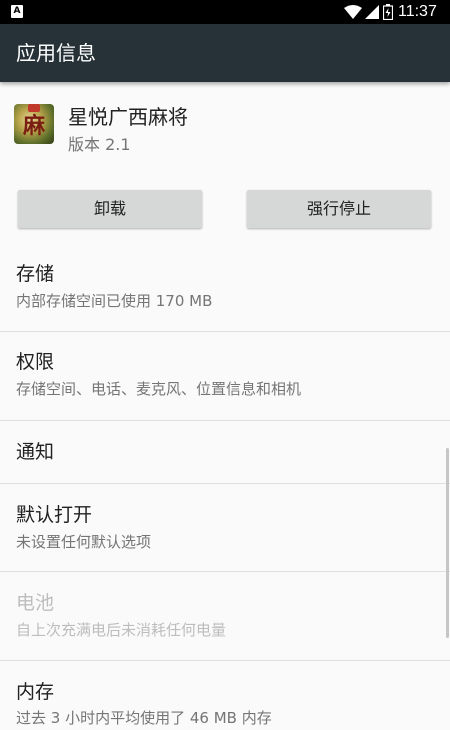  What do you see at coordinates (225, 527) in the screenshot?
I see `open-by-default-row: 默认打开 未设置任何默认选项` at bounding box center [225, 527].